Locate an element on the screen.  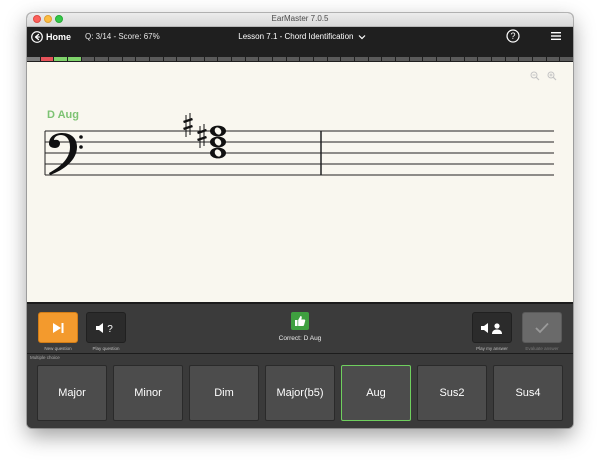
skip-forward-icon is located at coordinates (58, 327).